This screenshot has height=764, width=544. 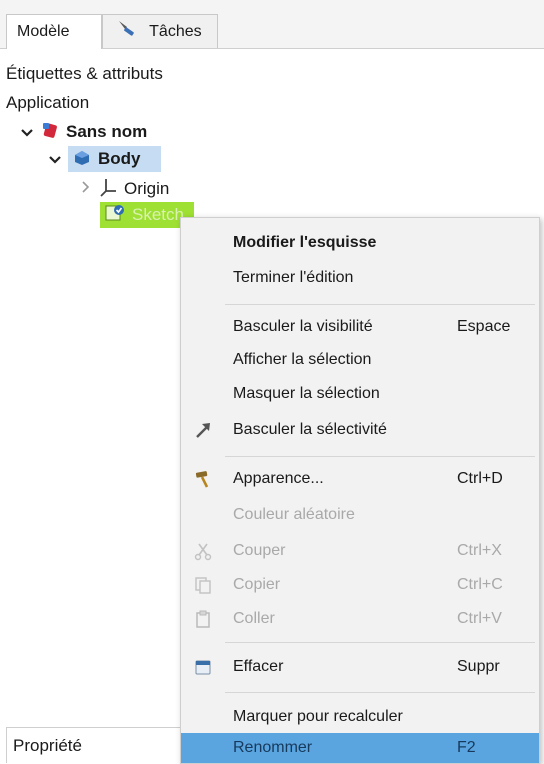 What do you see at coordinates (257, 584) in the screenshot?
I see `menu-item-label: Copier` at bounding box center [257, 584].